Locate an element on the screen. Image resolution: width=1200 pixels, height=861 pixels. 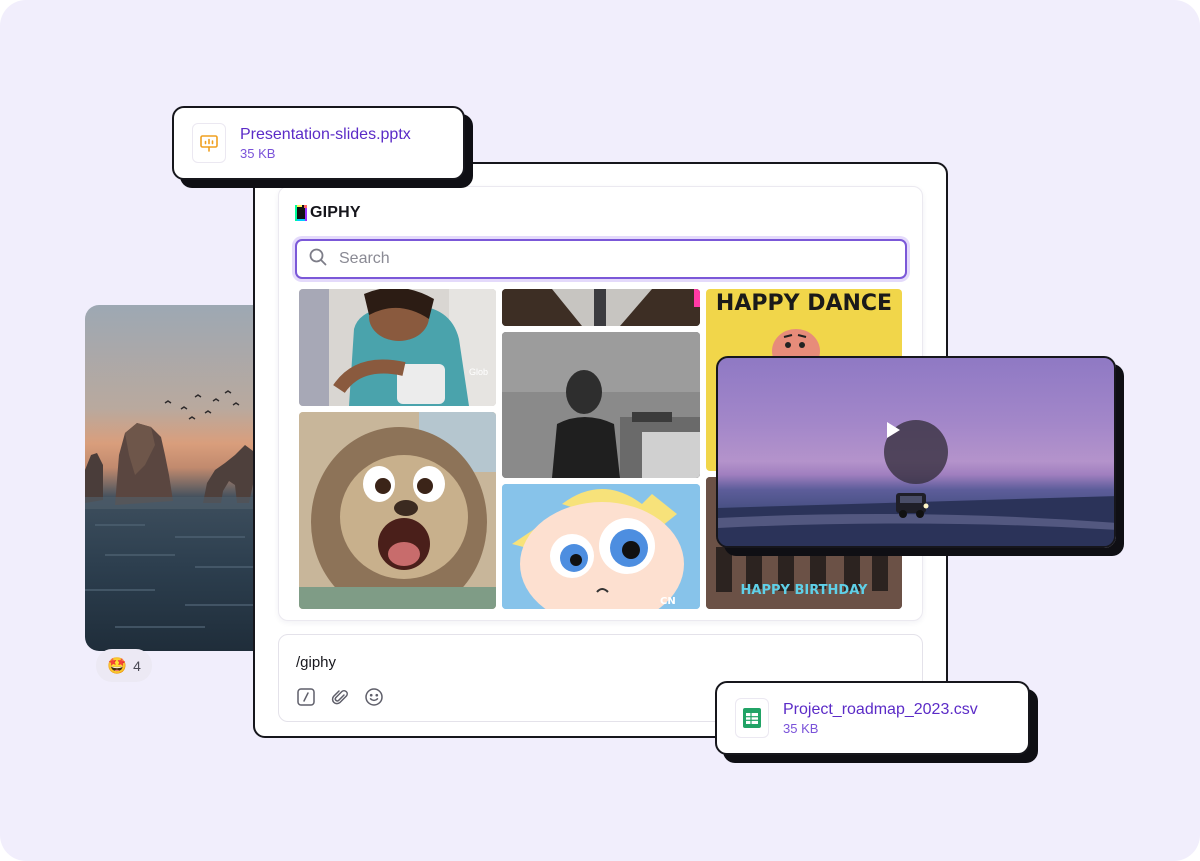
gif-happy-birthday-caption: HAPPY BIRTHDAY is located at coordinates (804, 590).